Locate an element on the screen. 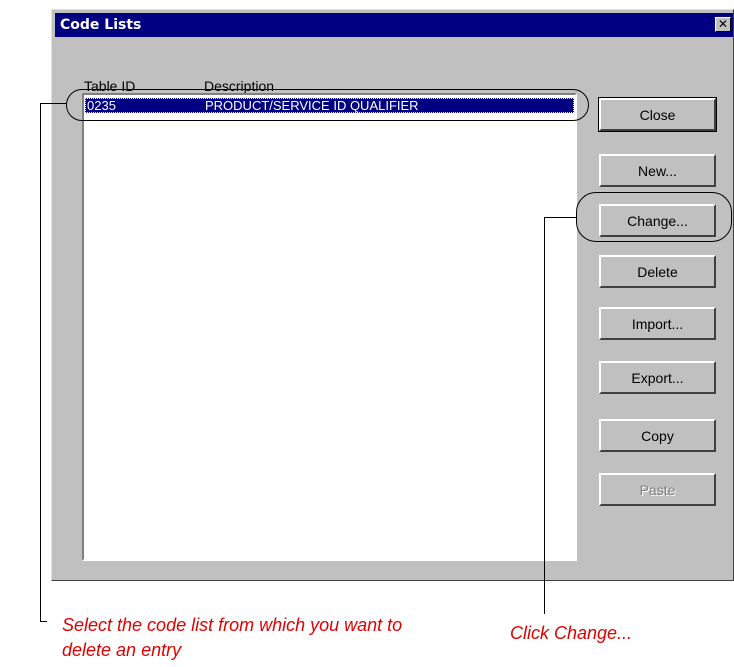  copy-button: Copy is located at coordinates (657, 435).